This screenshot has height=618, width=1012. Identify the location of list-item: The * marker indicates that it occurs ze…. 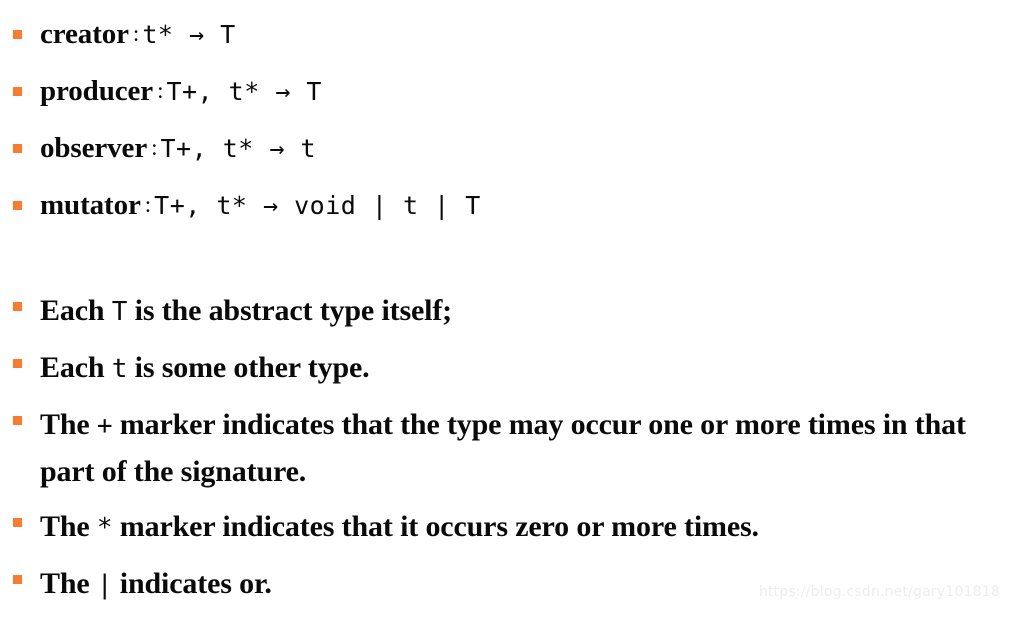
(506, 527).